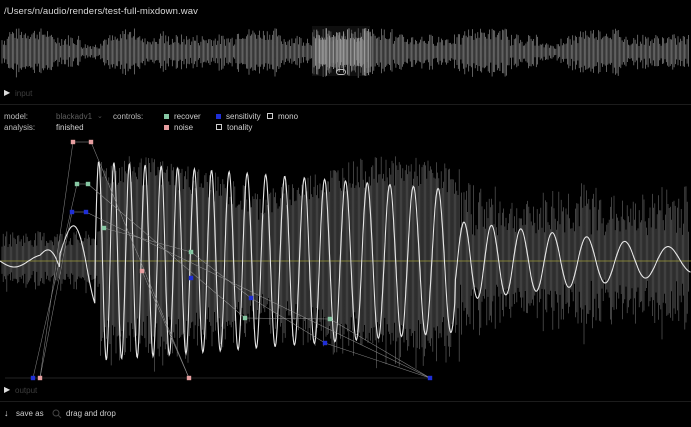 The height and width of the screenshot is (427, 691). What do you see at coordinates (166, 116) in the screenshot?
I see `recover-swatch` at bounding box center [166, 116].